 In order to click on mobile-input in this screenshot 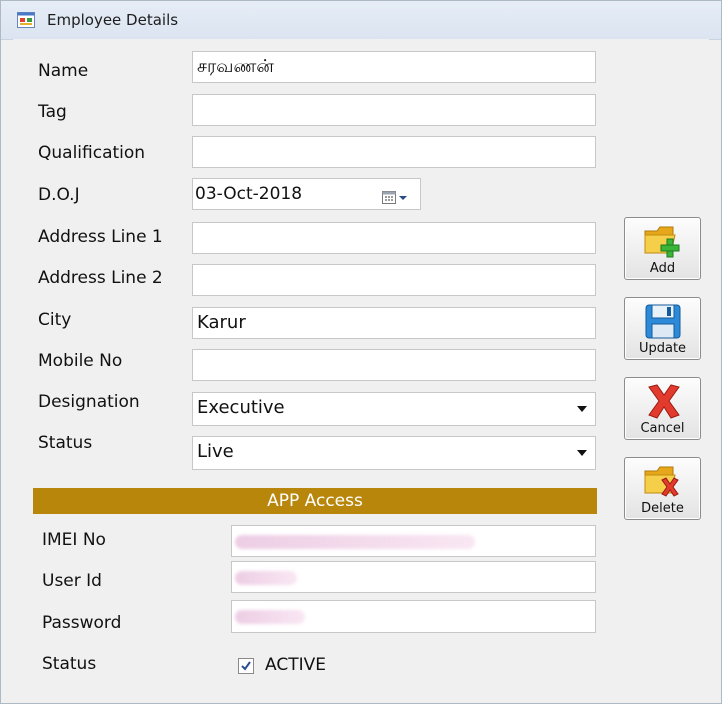, I will do `click(394, 365)`.